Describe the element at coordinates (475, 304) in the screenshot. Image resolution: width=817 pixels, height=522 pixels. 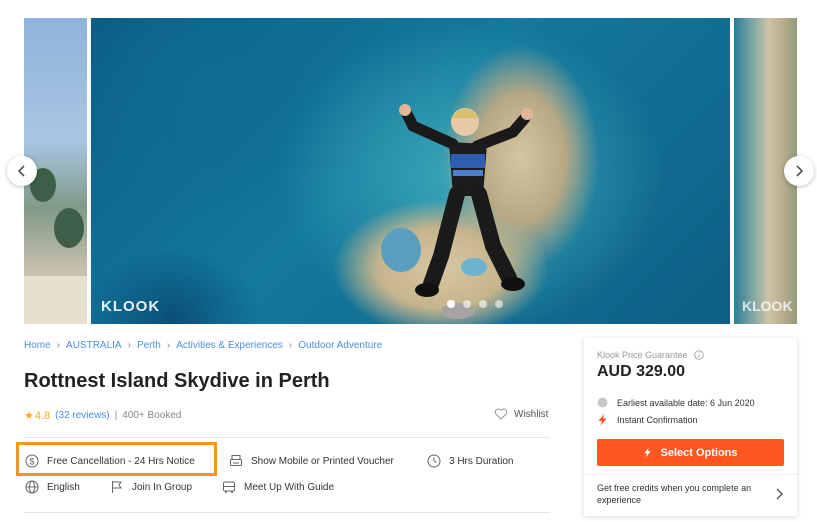
I see `slide-indicators` at that location.